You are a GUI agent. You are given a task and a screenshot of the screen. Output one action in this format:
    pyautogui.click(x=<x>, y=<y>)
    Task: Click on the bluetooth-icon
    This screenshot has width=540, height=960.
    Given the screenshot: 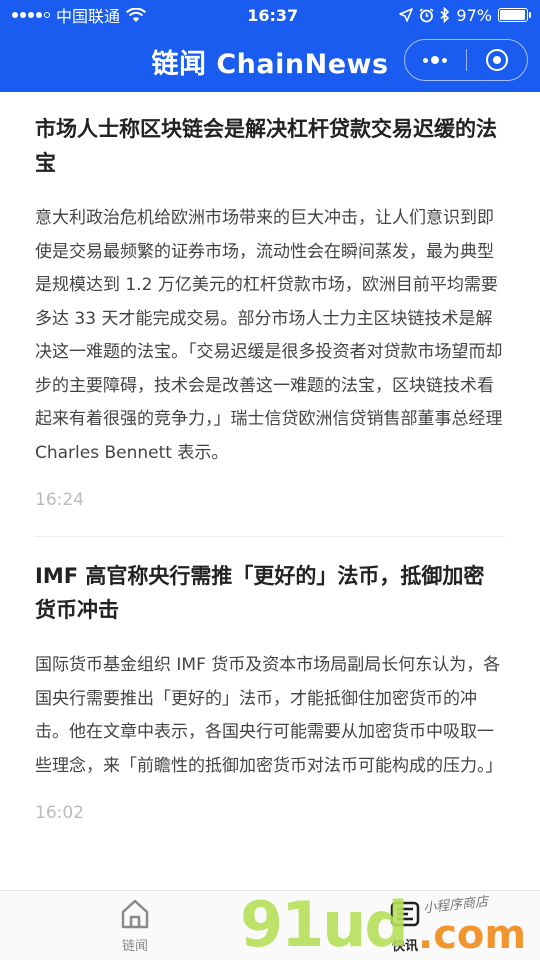 What is the action you would take?
    pyautogui.click(x=445, y=15)
    